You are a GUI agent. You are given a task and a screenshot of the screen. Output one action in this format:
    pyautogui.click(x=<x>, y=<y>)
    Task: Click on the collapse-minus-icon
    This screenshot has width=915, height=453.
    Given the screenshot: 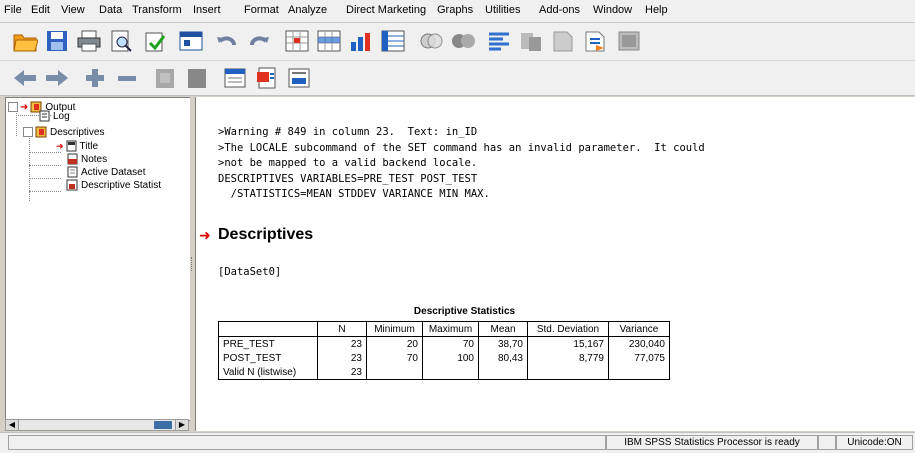 What is the action you would take?
    pyautogui.click(x=127, y=78)
    